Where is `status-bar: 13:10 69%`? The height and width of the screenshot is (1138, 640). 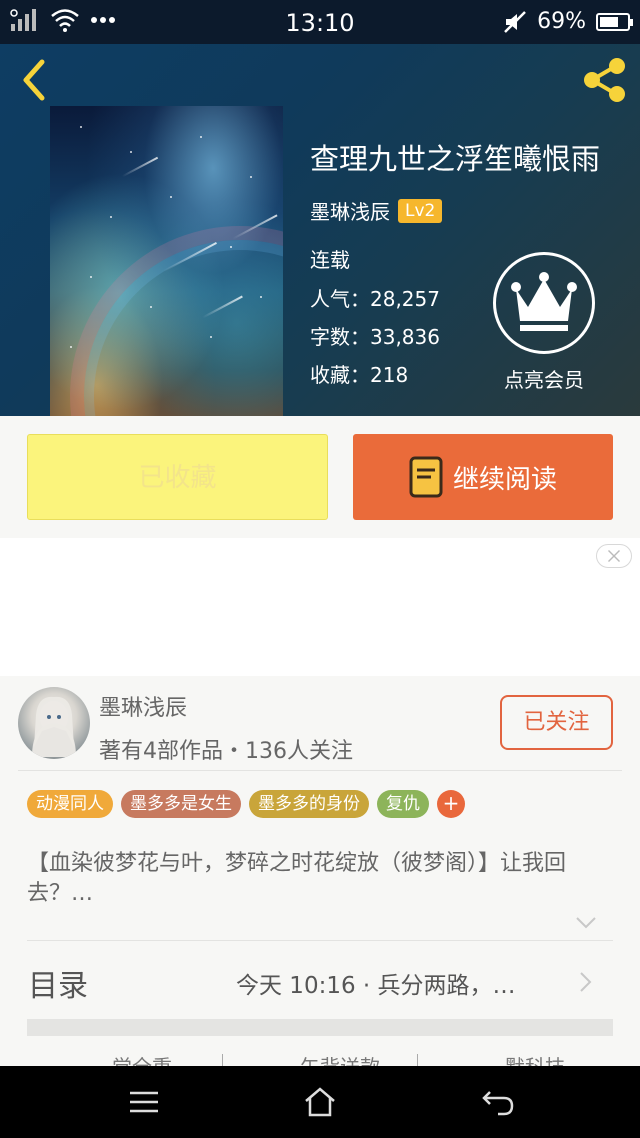 status-bar: 13:10 69% is located at coordinates (320, 22).